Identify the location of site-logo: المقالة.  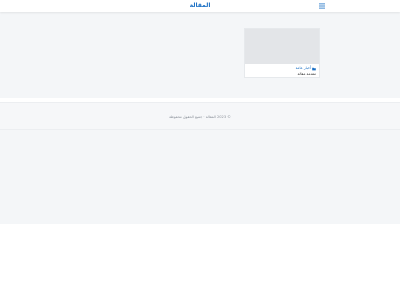
(200, 6).